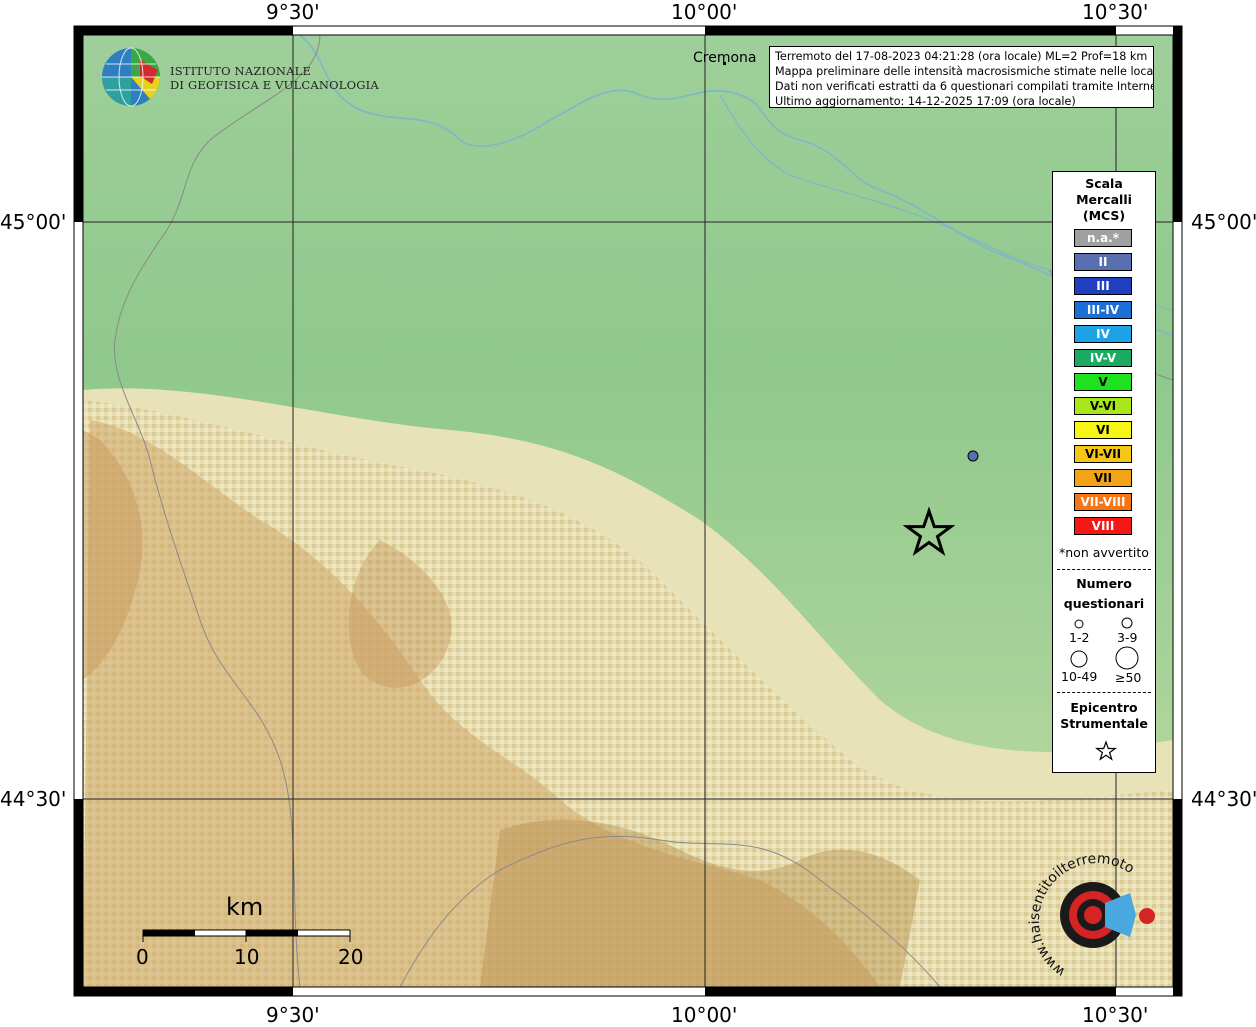  Describe the element at coordinates (1128, 677) in the screenshot. I see `count-label: ≥50` at that location.